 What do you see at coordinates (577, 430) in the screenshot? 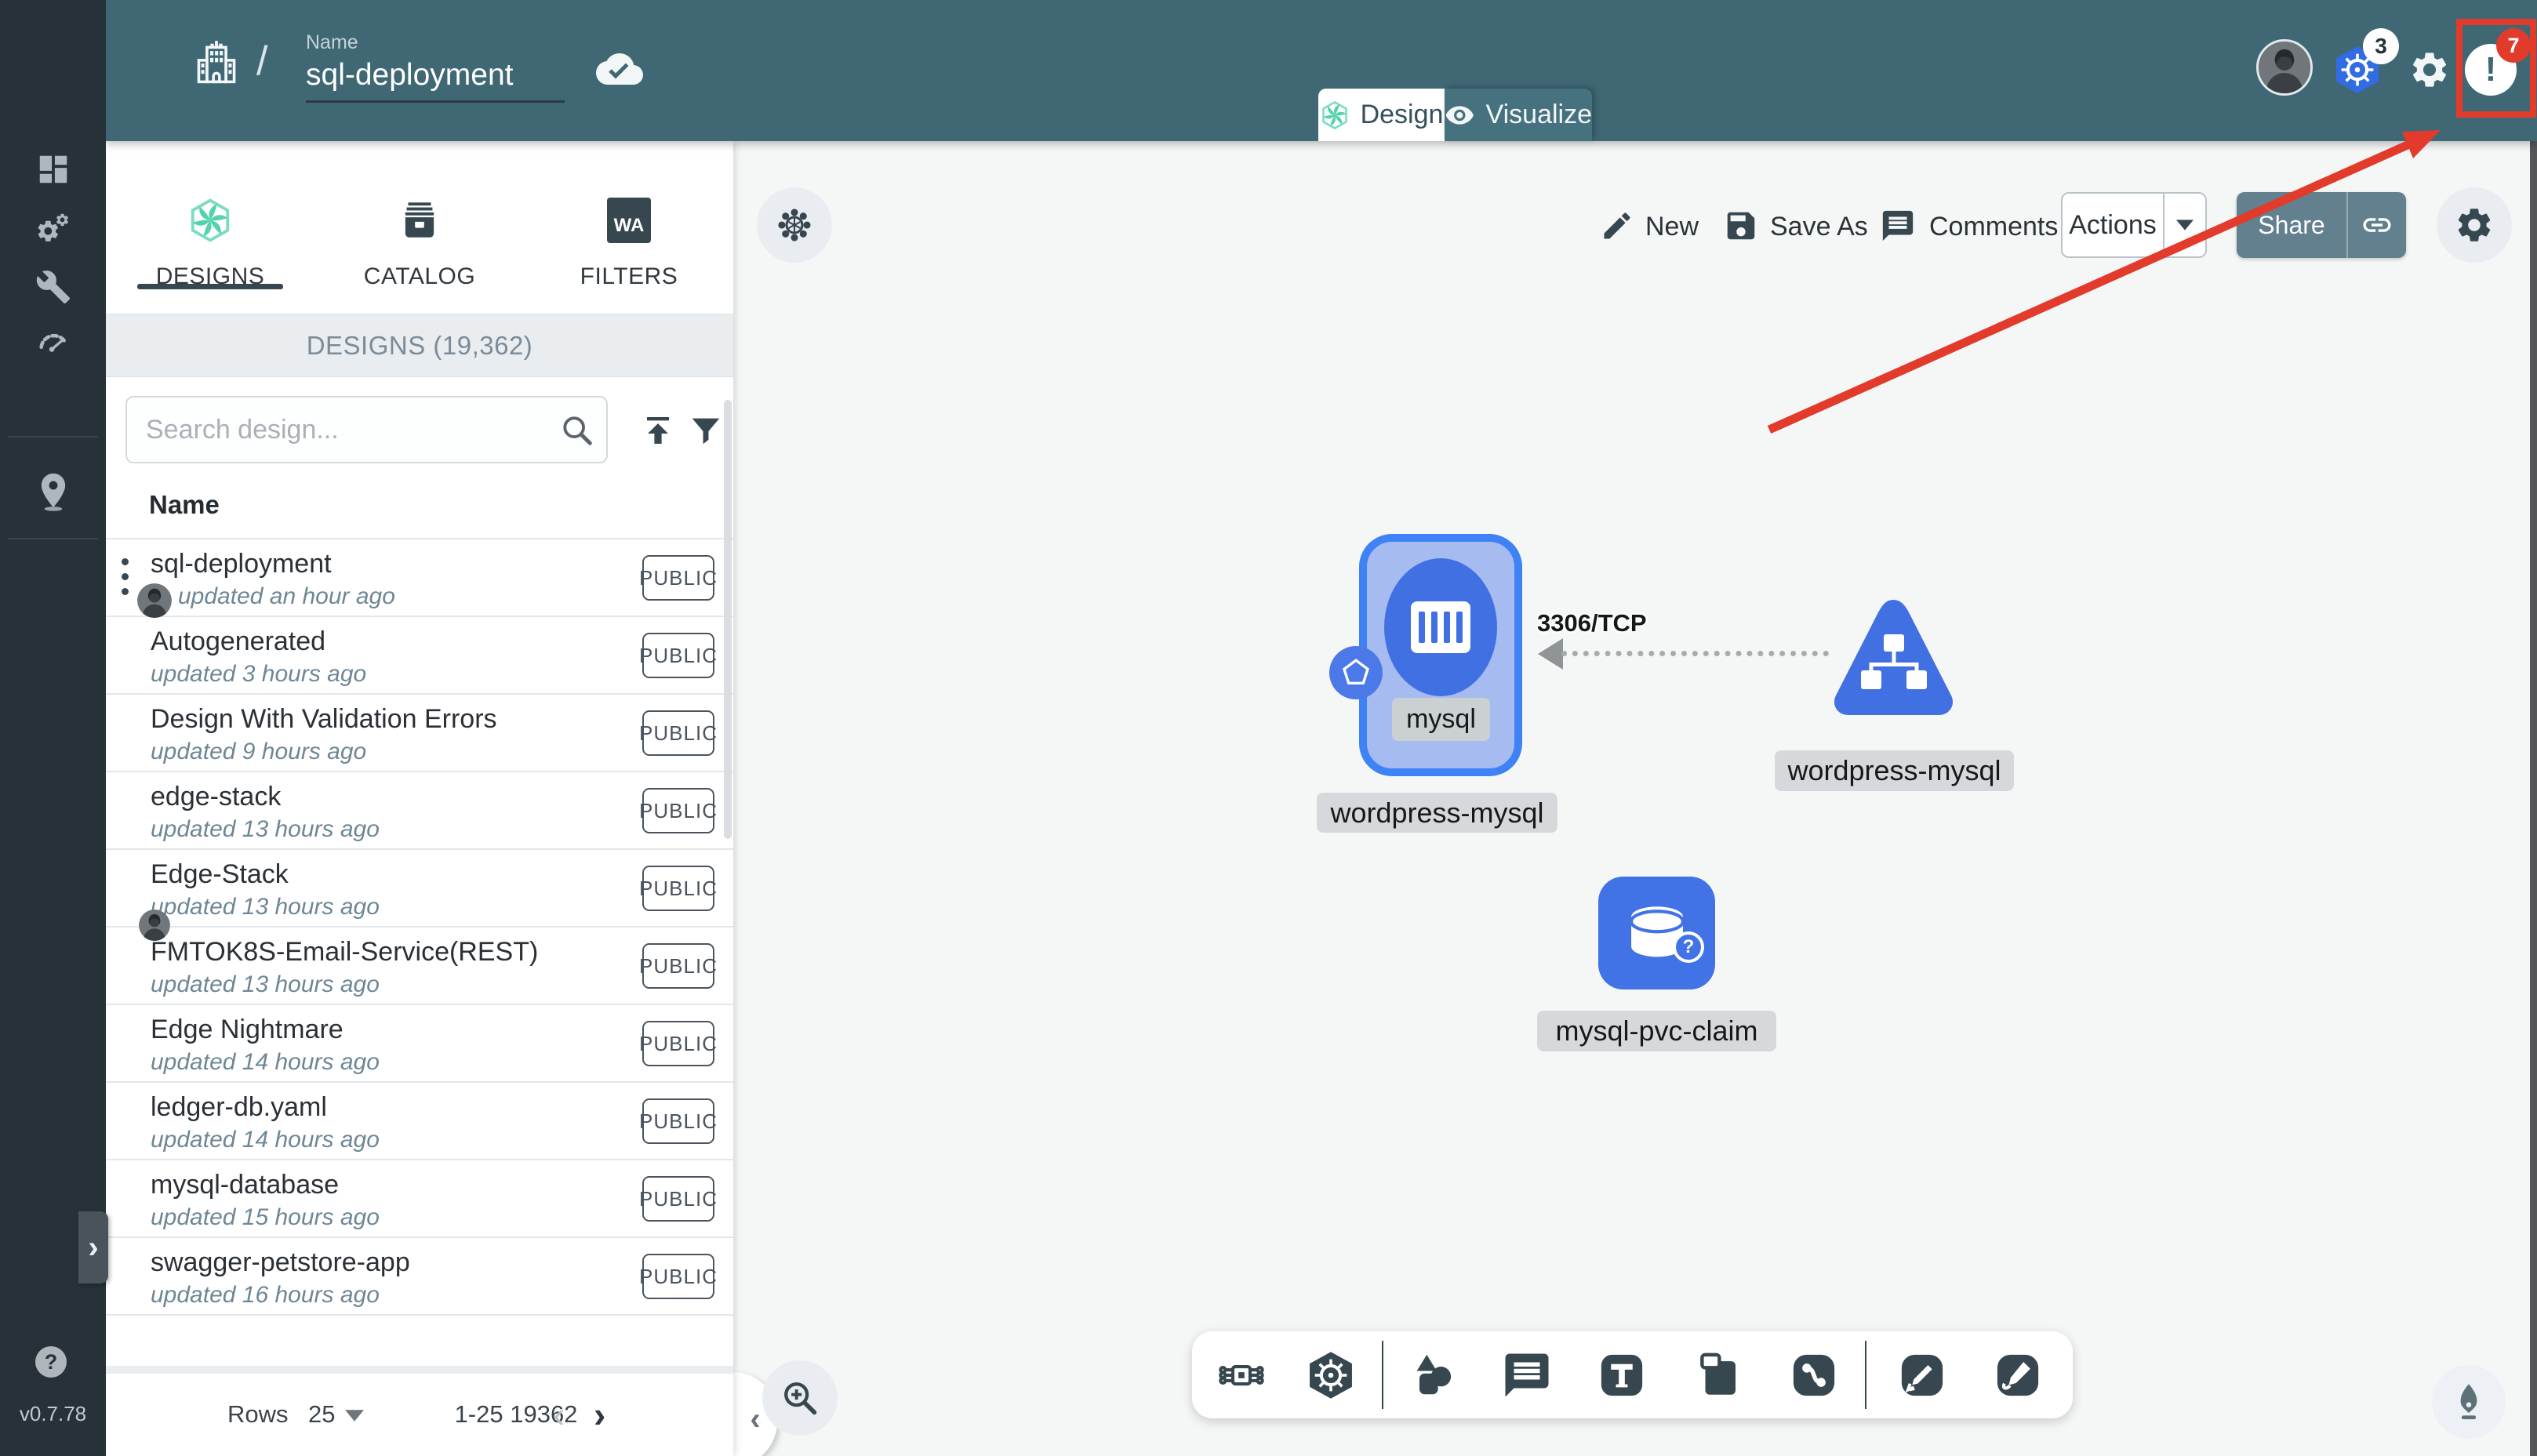
I see `search-icon` at bounding box center [577, 430].